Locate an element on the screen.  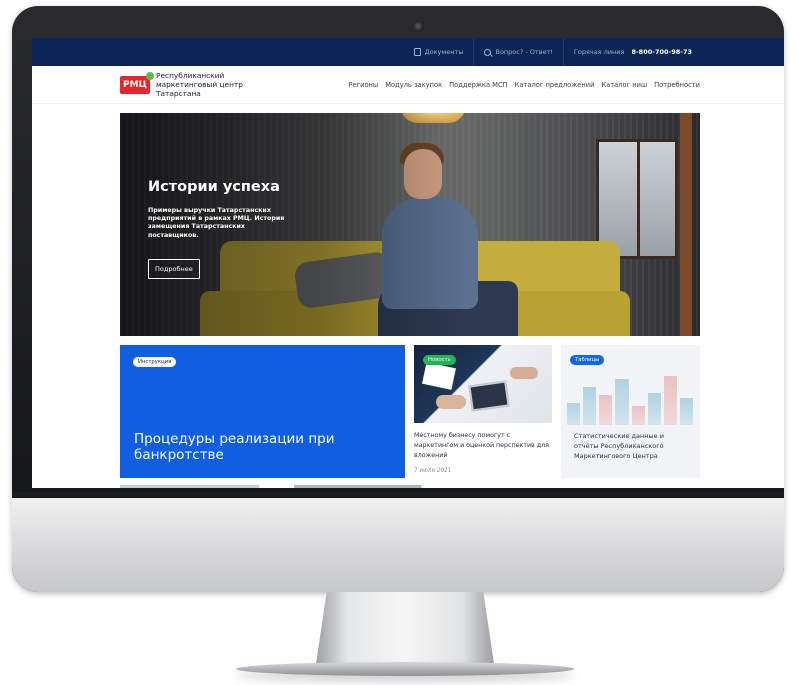
tables-badge: Таблицы is located at coordinates (587, 360).